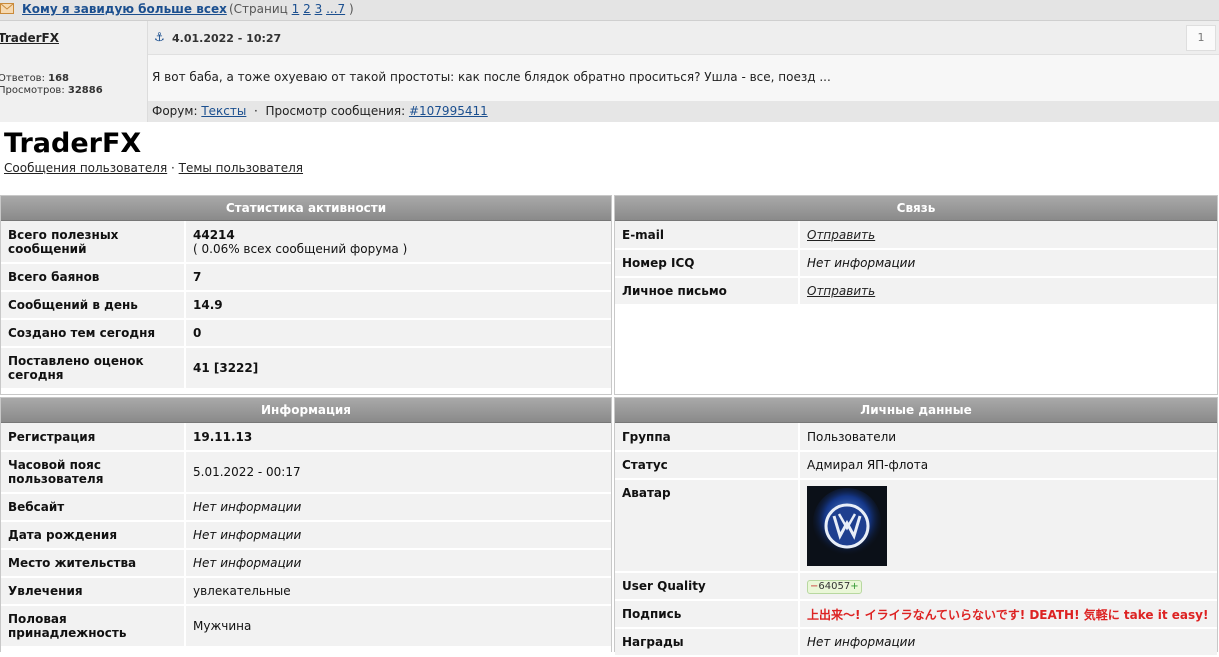 The image size is (1219, 657). What do you see at coordinates (1008, 586) in the screenshot?
I see `personal-value: −64057+` at bounding box center [1008, 586].